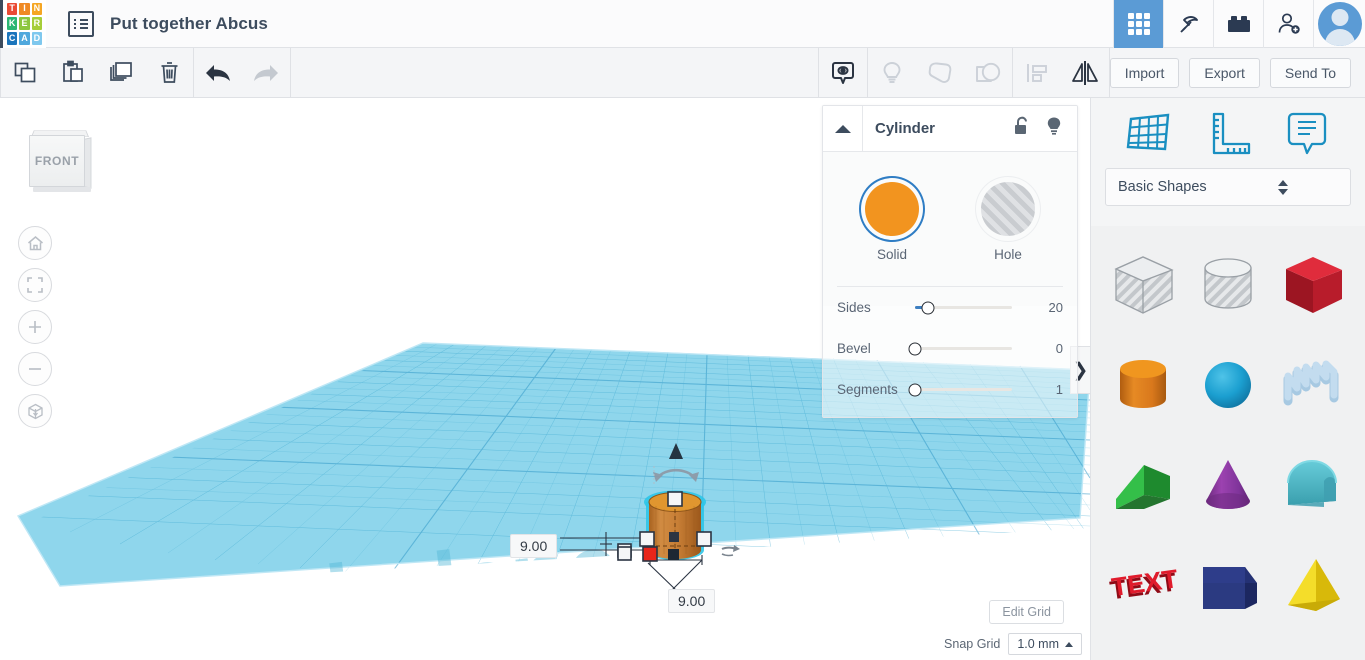 Image resolution: width=1365 pixels, height=660 pixels. What do you see at coordinates (730, 551) in the screenshot?
I see `rotate-handle-xy` at bounding box center [730, 551].